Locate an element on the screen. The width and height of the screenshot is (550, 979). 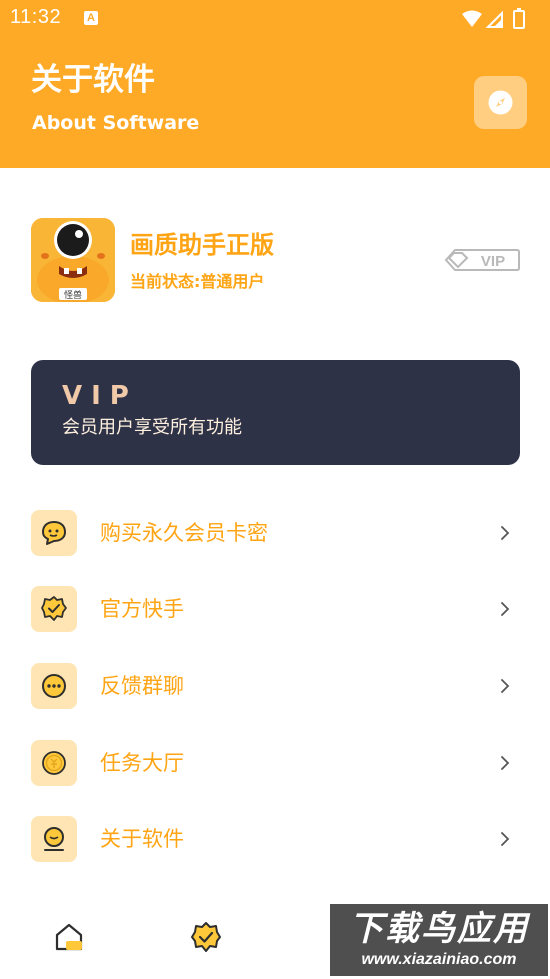
coin-icon is located at coordinates (54, 763).